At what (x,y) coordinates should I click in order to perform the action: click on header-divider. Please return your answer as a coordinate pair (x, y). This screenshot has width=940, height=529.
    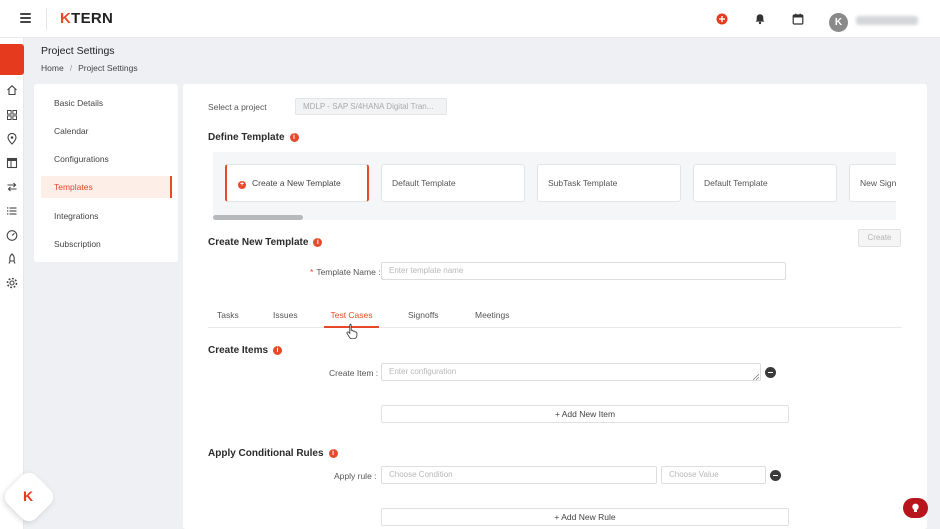
    Looking at the image, I should click on (46, 19).